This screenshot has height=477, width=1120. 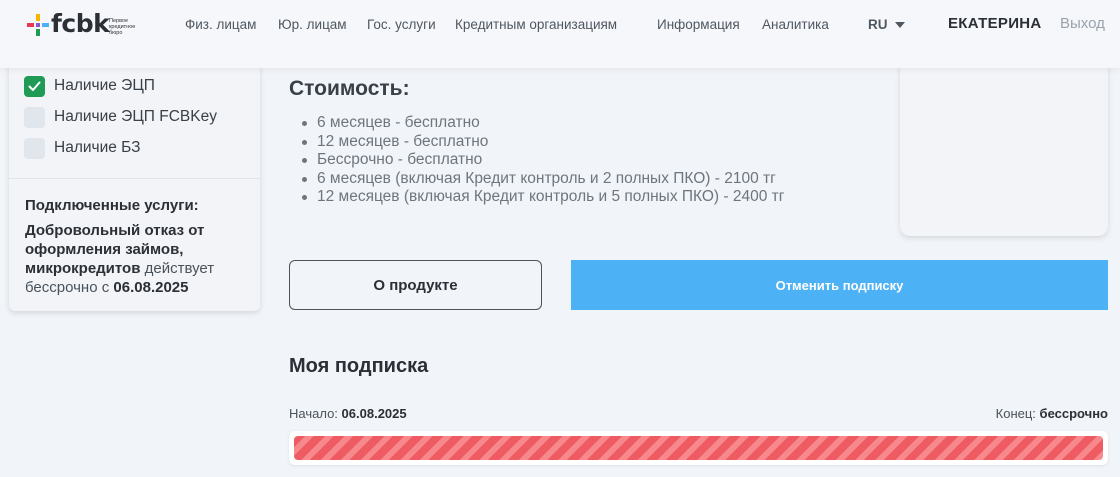 I want to click on end-value: бессрочно, so click(x=1073, y=413).